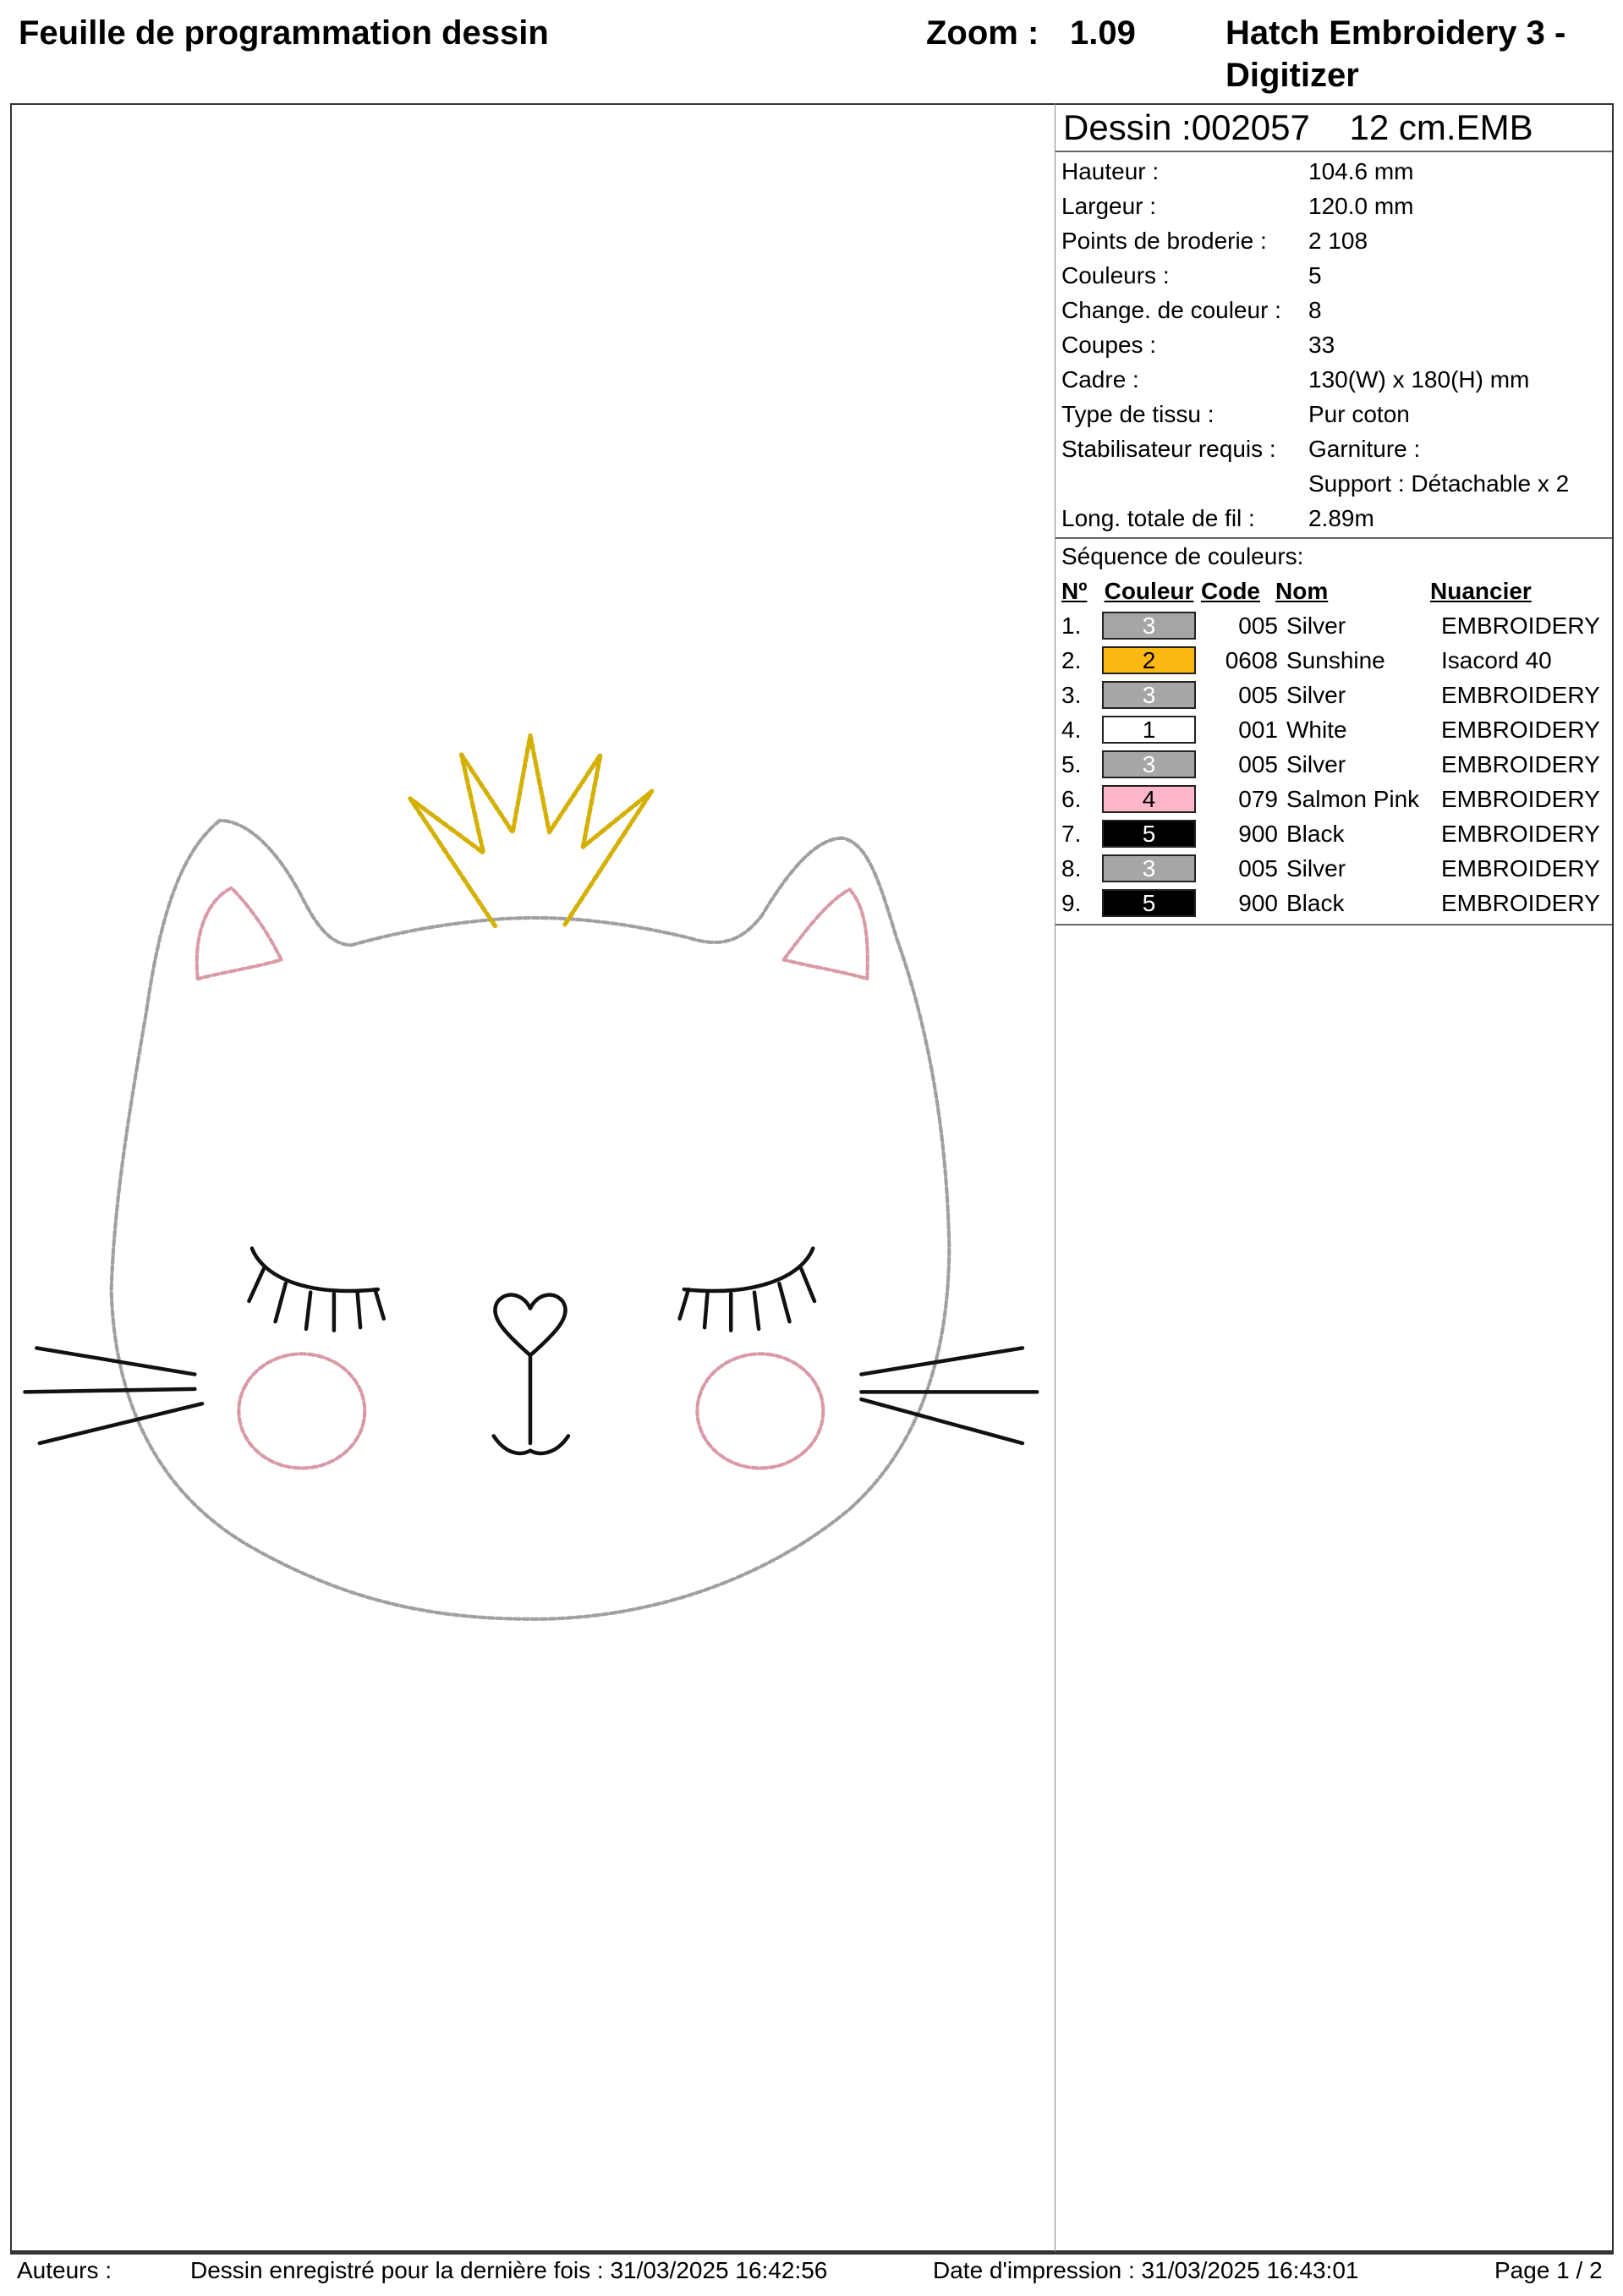 This screenshot has width=1623, height=2296. What do you see at coordinates (1321, 345) in the screenshot?
I see `info-value-line: 33` at bounding box center [1321, 345].